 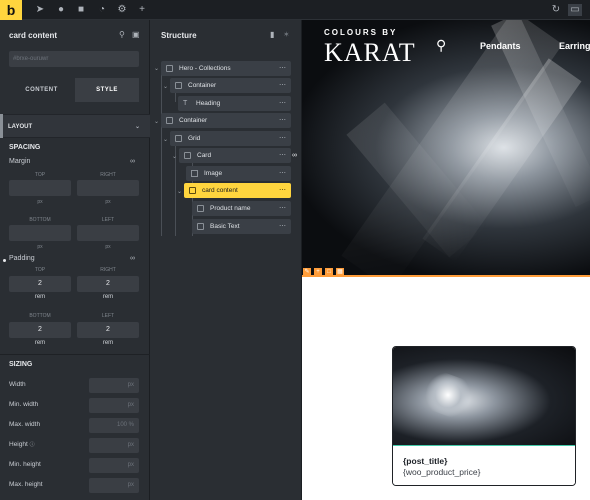 What do you see at coordinates (81, 10) in the screenshot?
I see `page-icon: ■` at bounding box center [81, 10].